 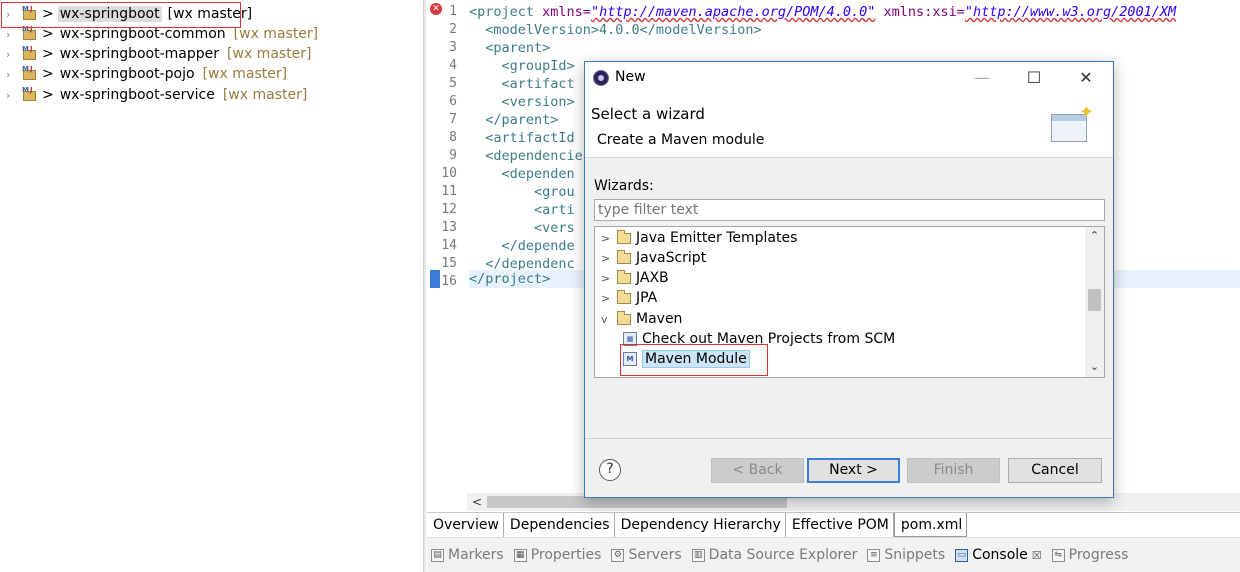 What do you see at coordinates (142, 34) in the screenshot?
I see `project-name: wx-springboot-common` at bounding box center [142, 34].